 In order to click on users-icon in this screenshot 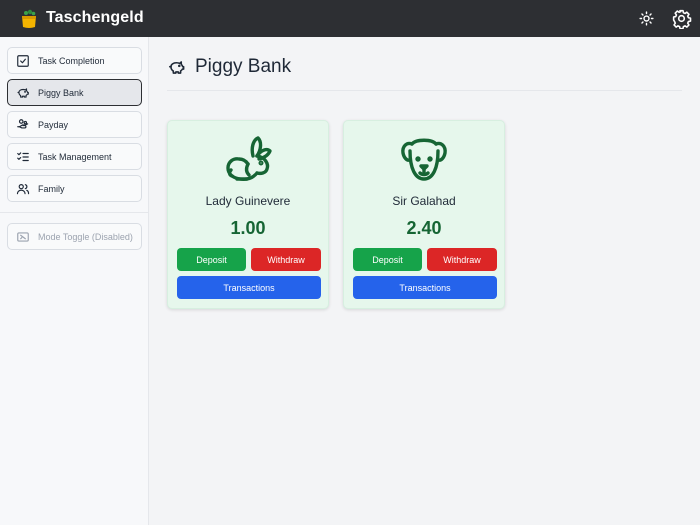, I will do `click(23, 188)`.